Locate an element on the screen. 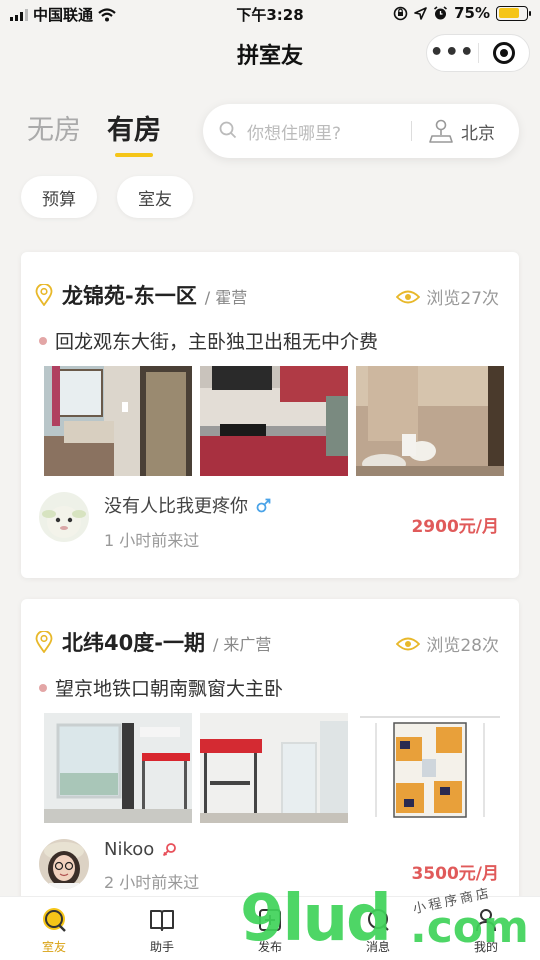  male-icon is located at coordinates (263, 505).